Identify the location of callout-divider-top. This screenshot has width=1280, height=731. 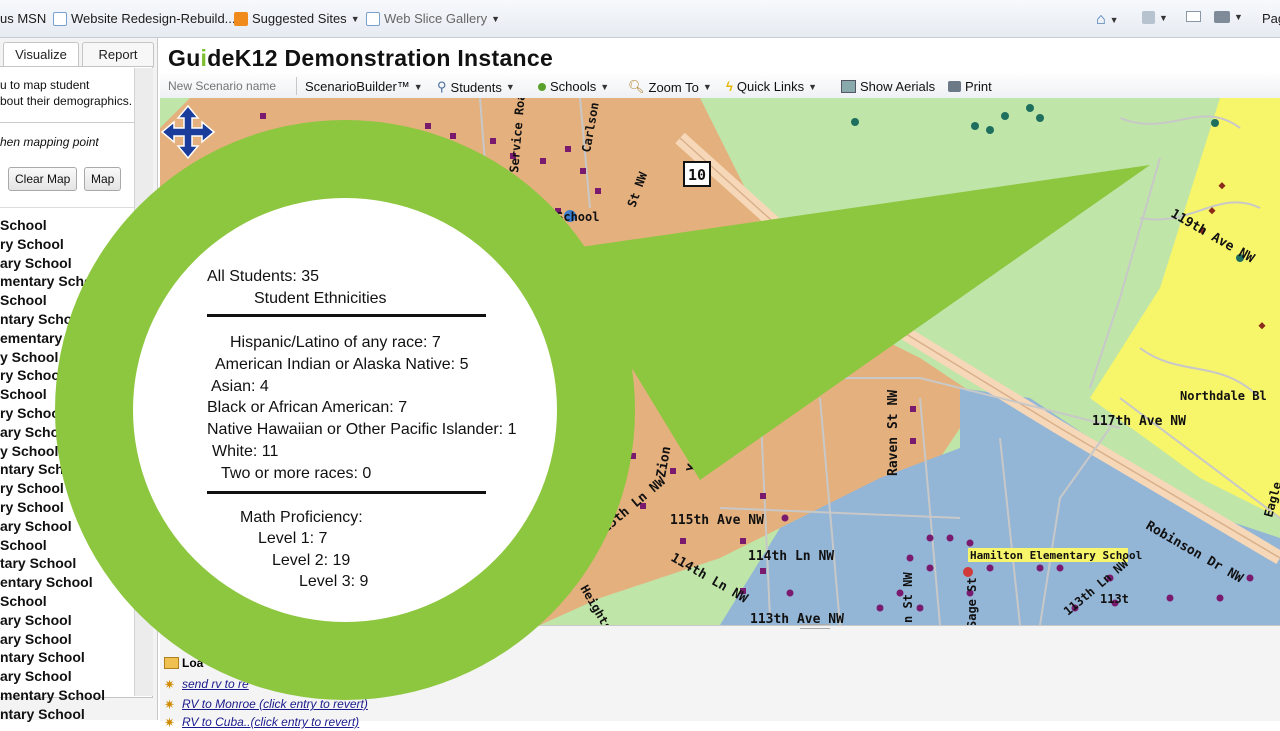
(346, 315).